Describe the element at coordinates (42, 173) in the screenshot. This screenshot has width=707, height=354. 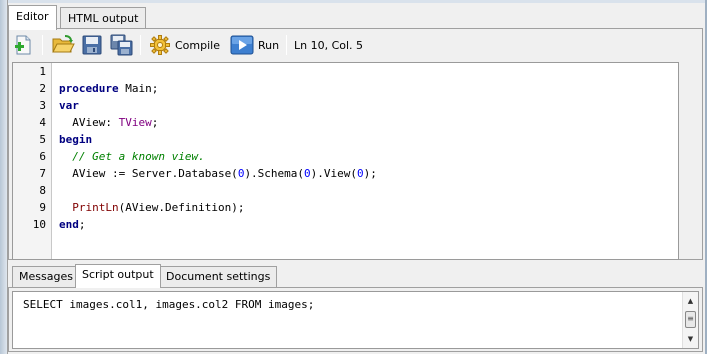
I see `line-number: 7` at that location.